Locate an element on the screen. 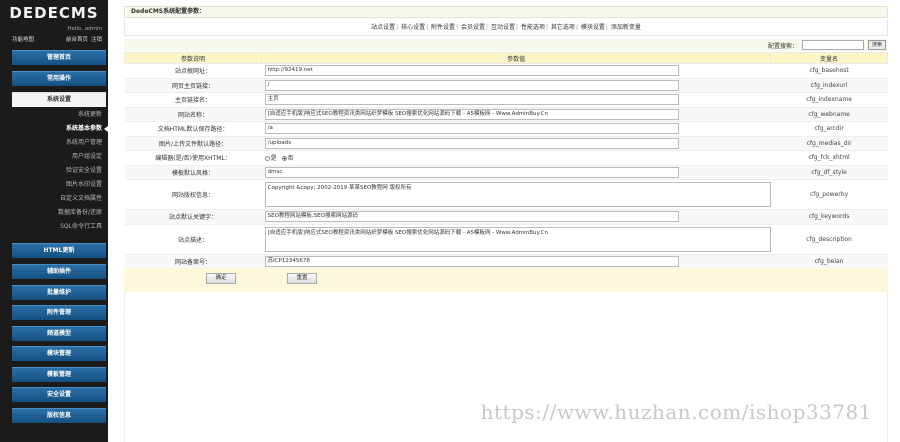 The width and height of the screenshot is (900, 442). table-row: 主页链接名： 主页 cfg_indexname is located at coordinates (506, 100).